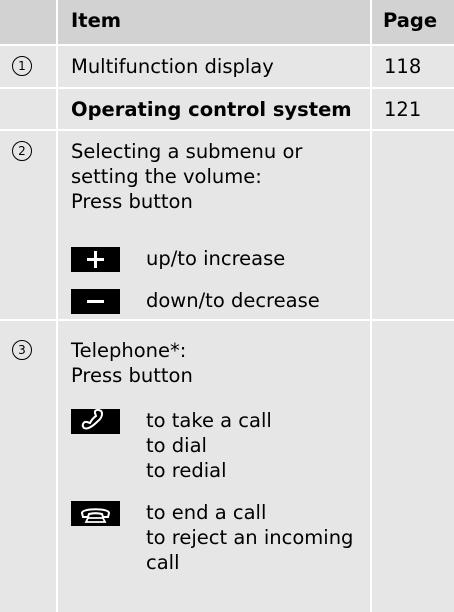  Describe the element at coordinates (166, 176) in the screenshot. I see `row-2-line-2: setting the volume:` at that location.